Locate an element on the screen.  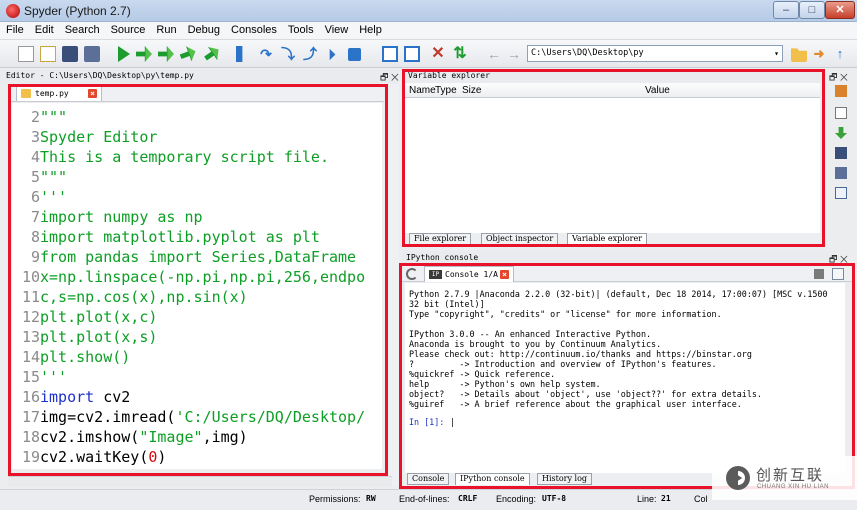
save-all-icon is located at coordinates (92, 54).